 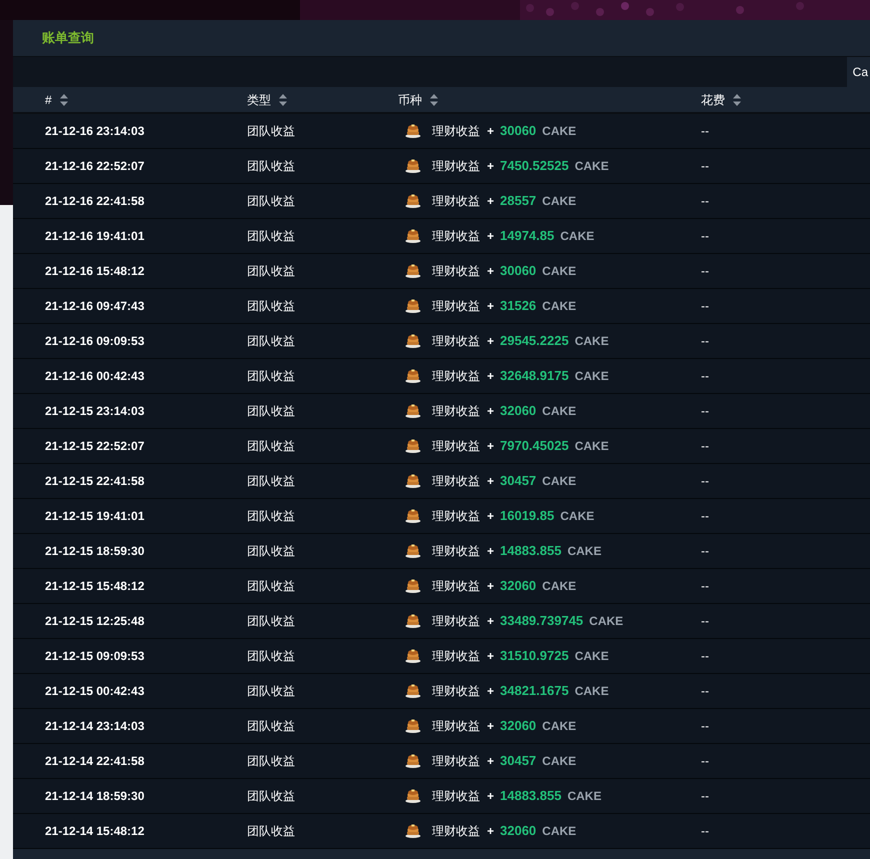 I want to click on toolbar-button: Ca, so click(x=858, y=72).